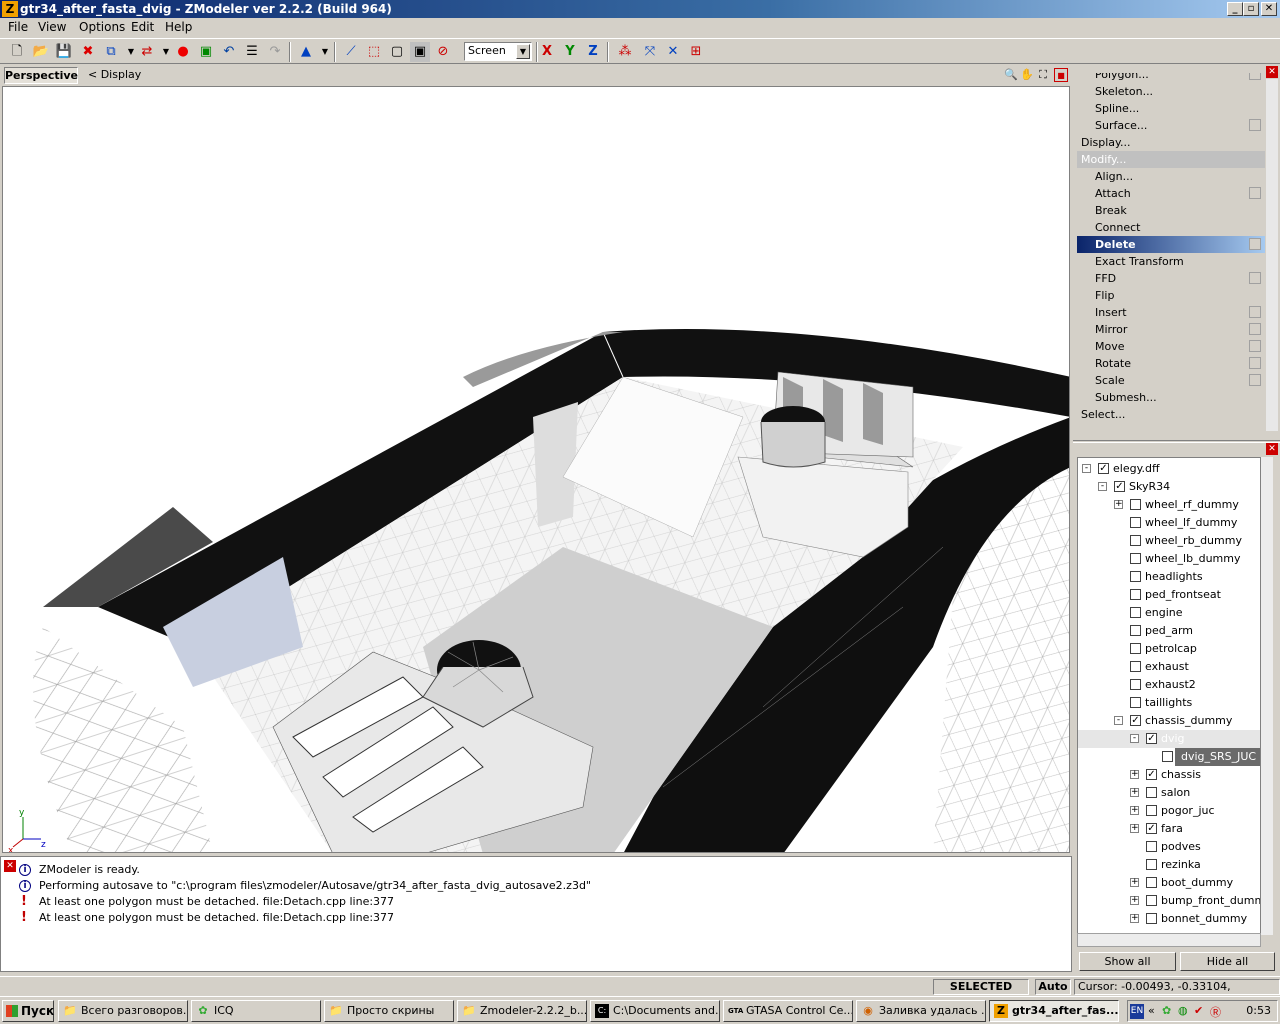 The height and width of the screenshot is (1024, 1280). Describe the element at coordinates (1169, 469) in the screenshot. I see `tree-node: - ✓ elegy.dff` at that location.